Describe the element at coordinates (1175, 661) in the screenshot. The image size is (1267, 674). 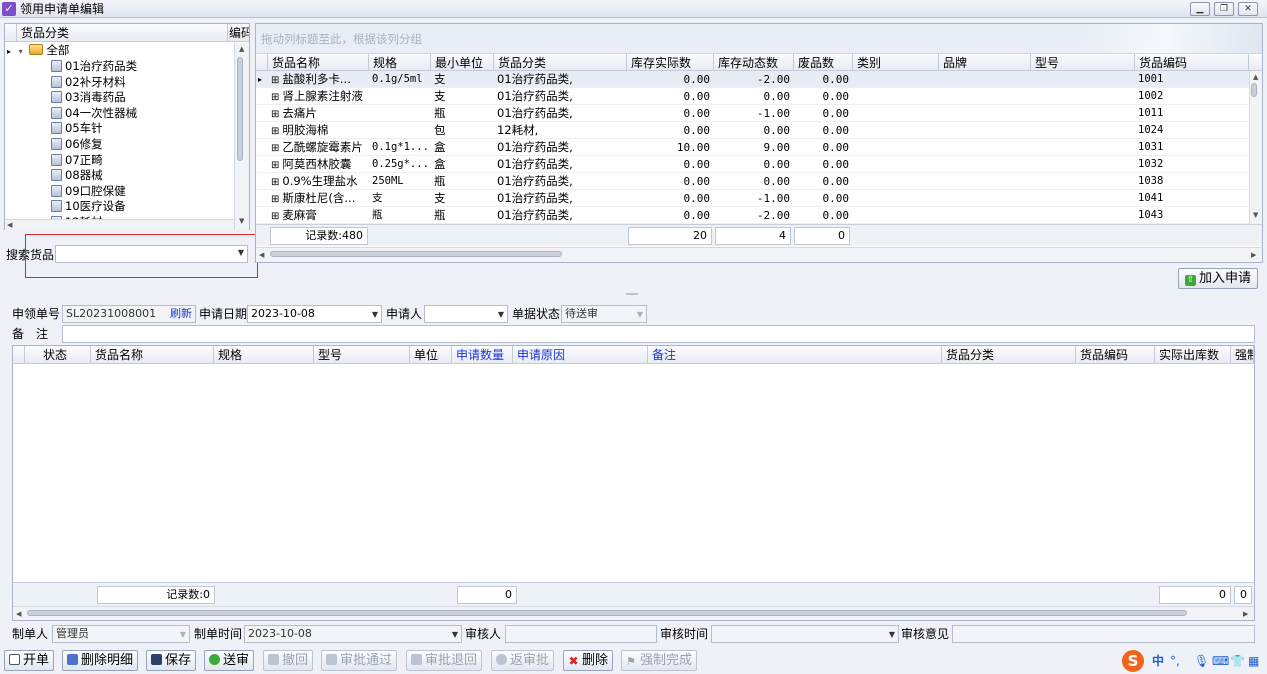
I see `ime-punct: °,` at that location.